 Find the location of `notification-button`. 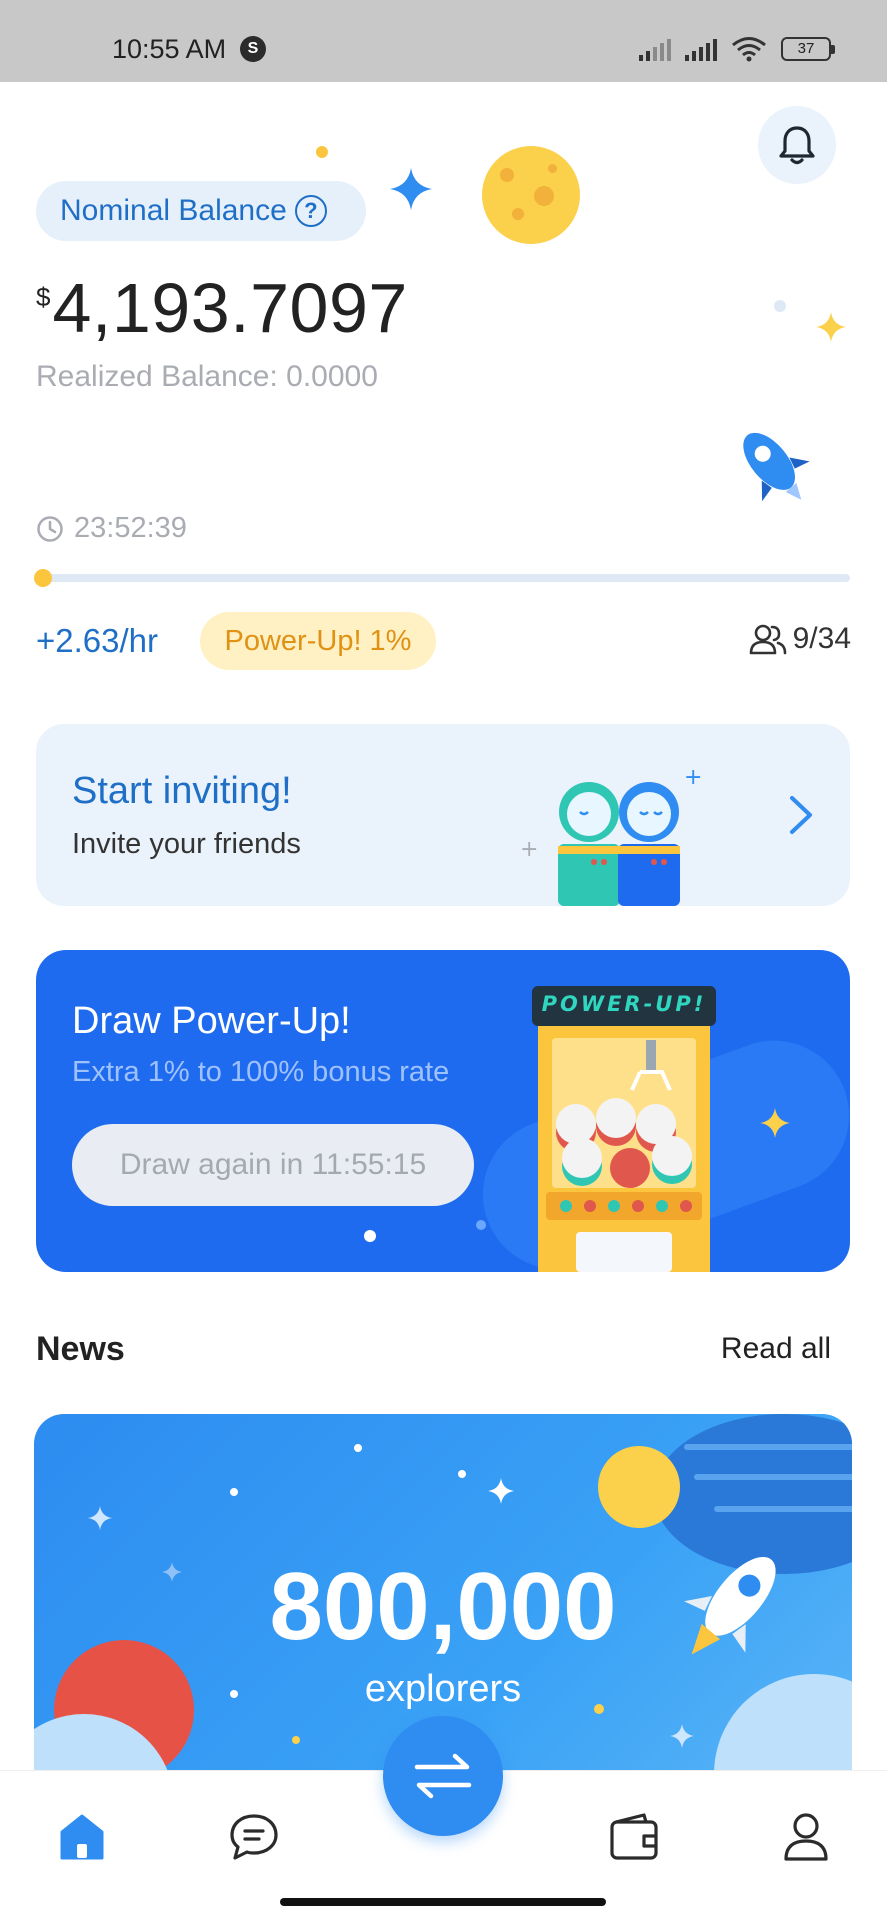

notification-button is located at coordinates (797, 145).